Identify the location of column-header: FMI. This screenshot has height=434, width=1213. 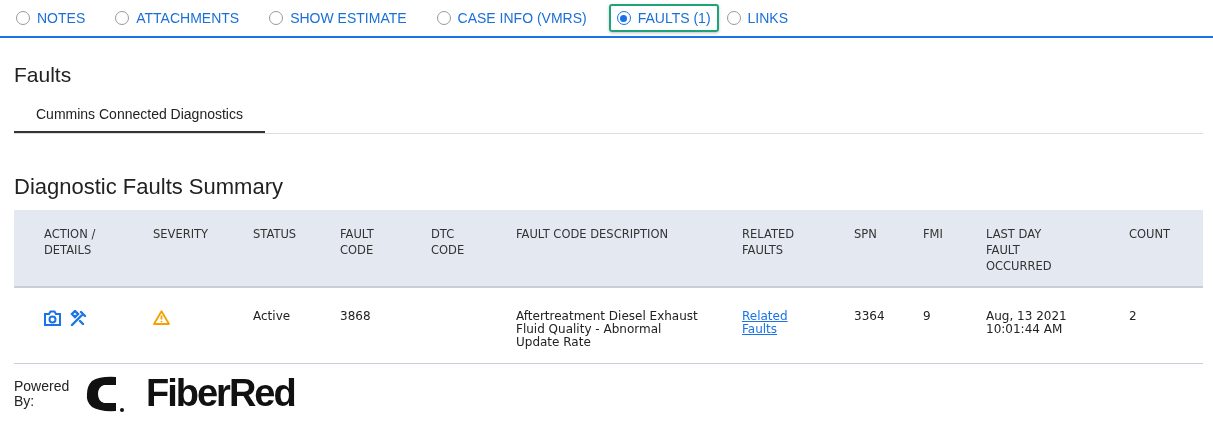
(933, 234).